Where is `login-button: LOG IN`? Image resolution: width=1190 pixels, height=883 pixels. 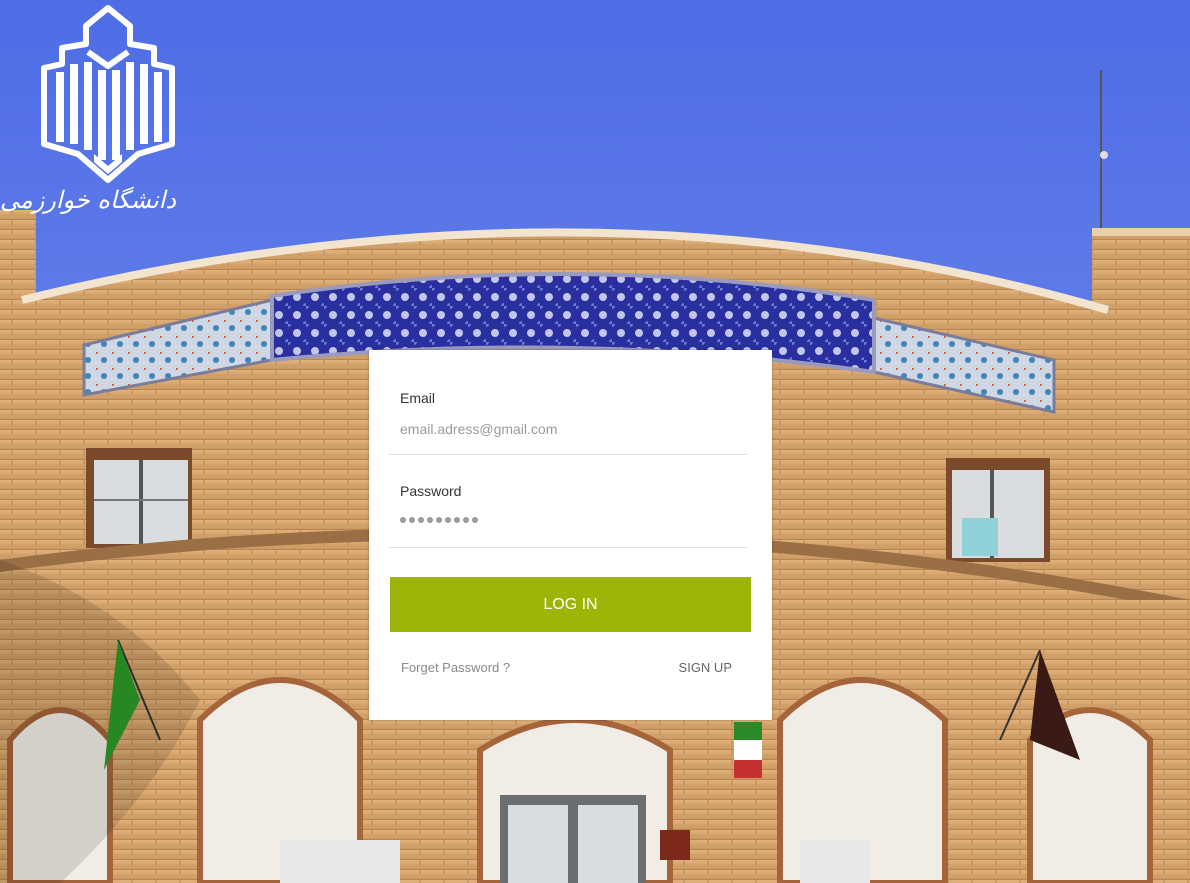
login-button: LOG IN is located at coordinates (570, 604).